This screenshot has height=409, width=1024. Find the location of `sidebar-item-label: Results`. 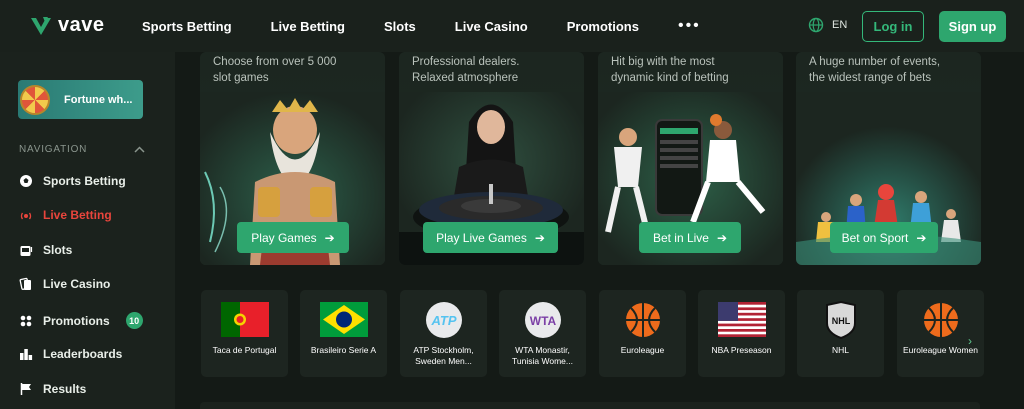

sidebar-item-label: Results is located at coordinates (65, 389).